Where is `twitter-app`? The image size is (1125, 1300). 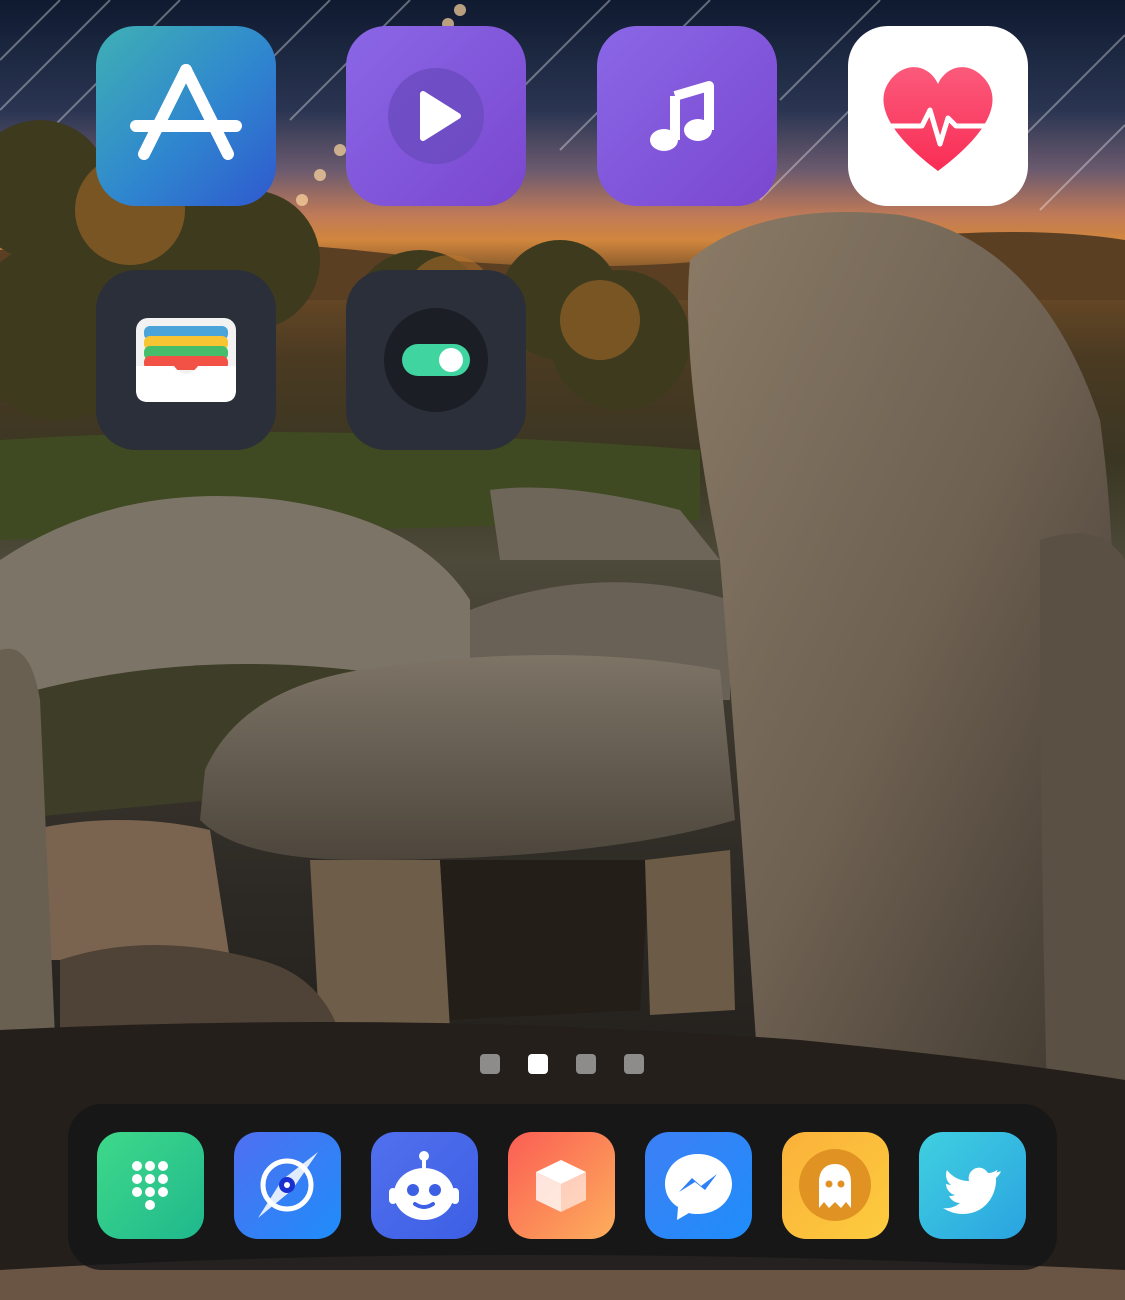 twitter-app is located at coordinates (972, 1185).